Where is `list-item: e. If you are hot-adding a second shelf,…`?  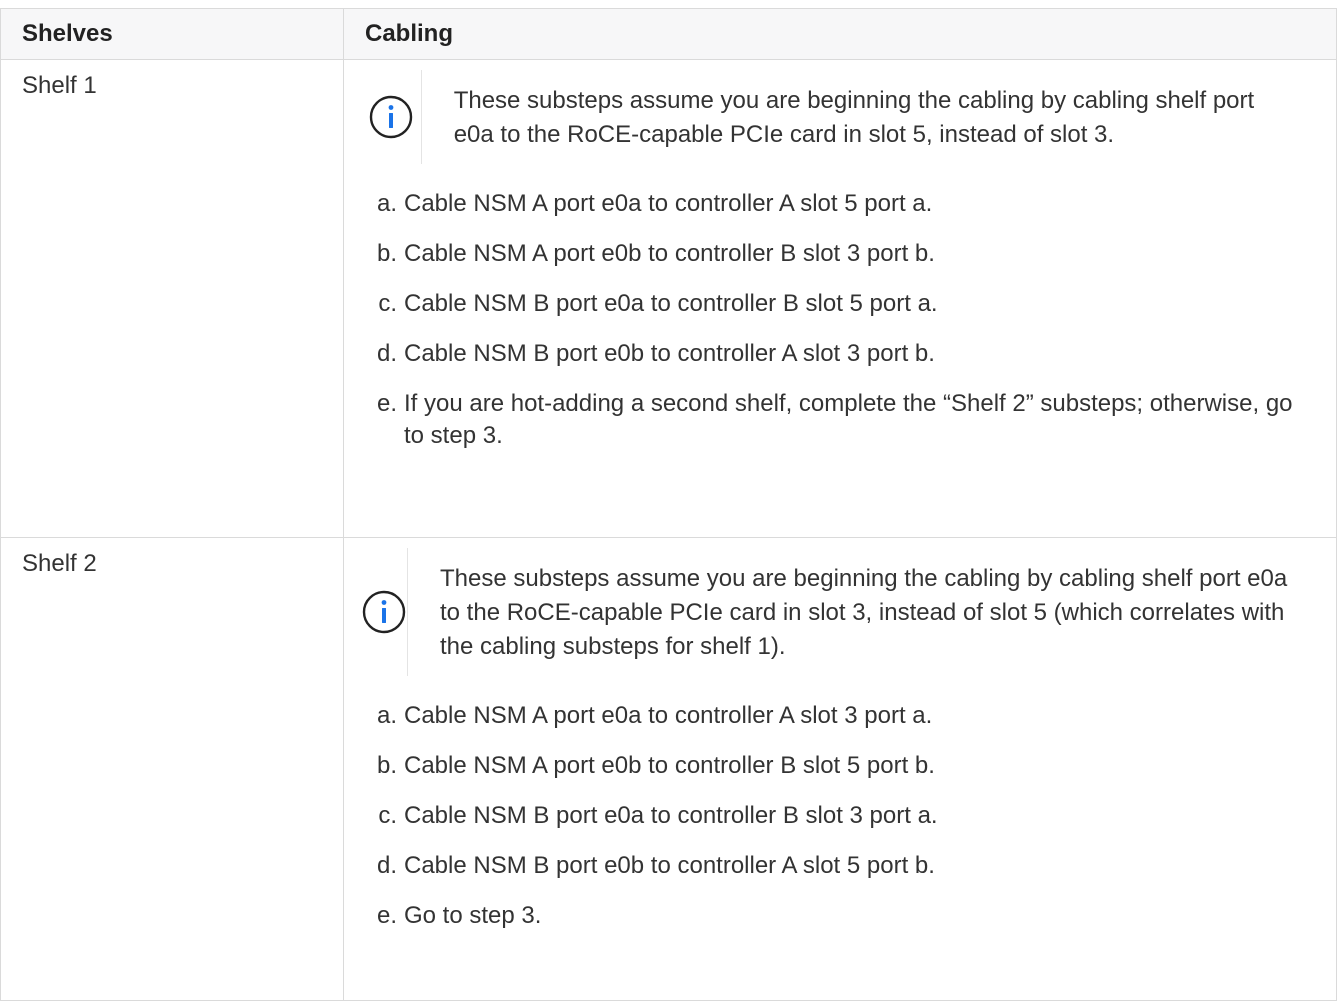 list-item: e. If you are hot-adding a second shelf,… is located at coordinates (848, 420).